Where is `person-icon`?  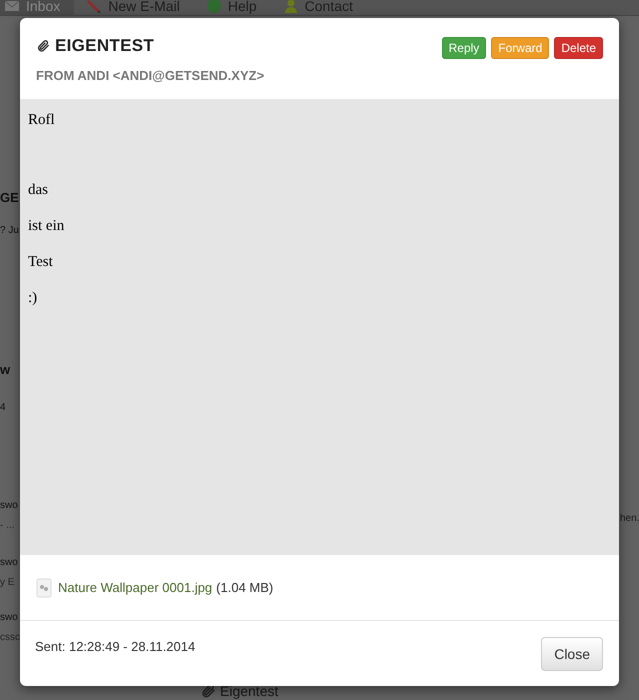 person-icon is located at coordinates (290, 6).